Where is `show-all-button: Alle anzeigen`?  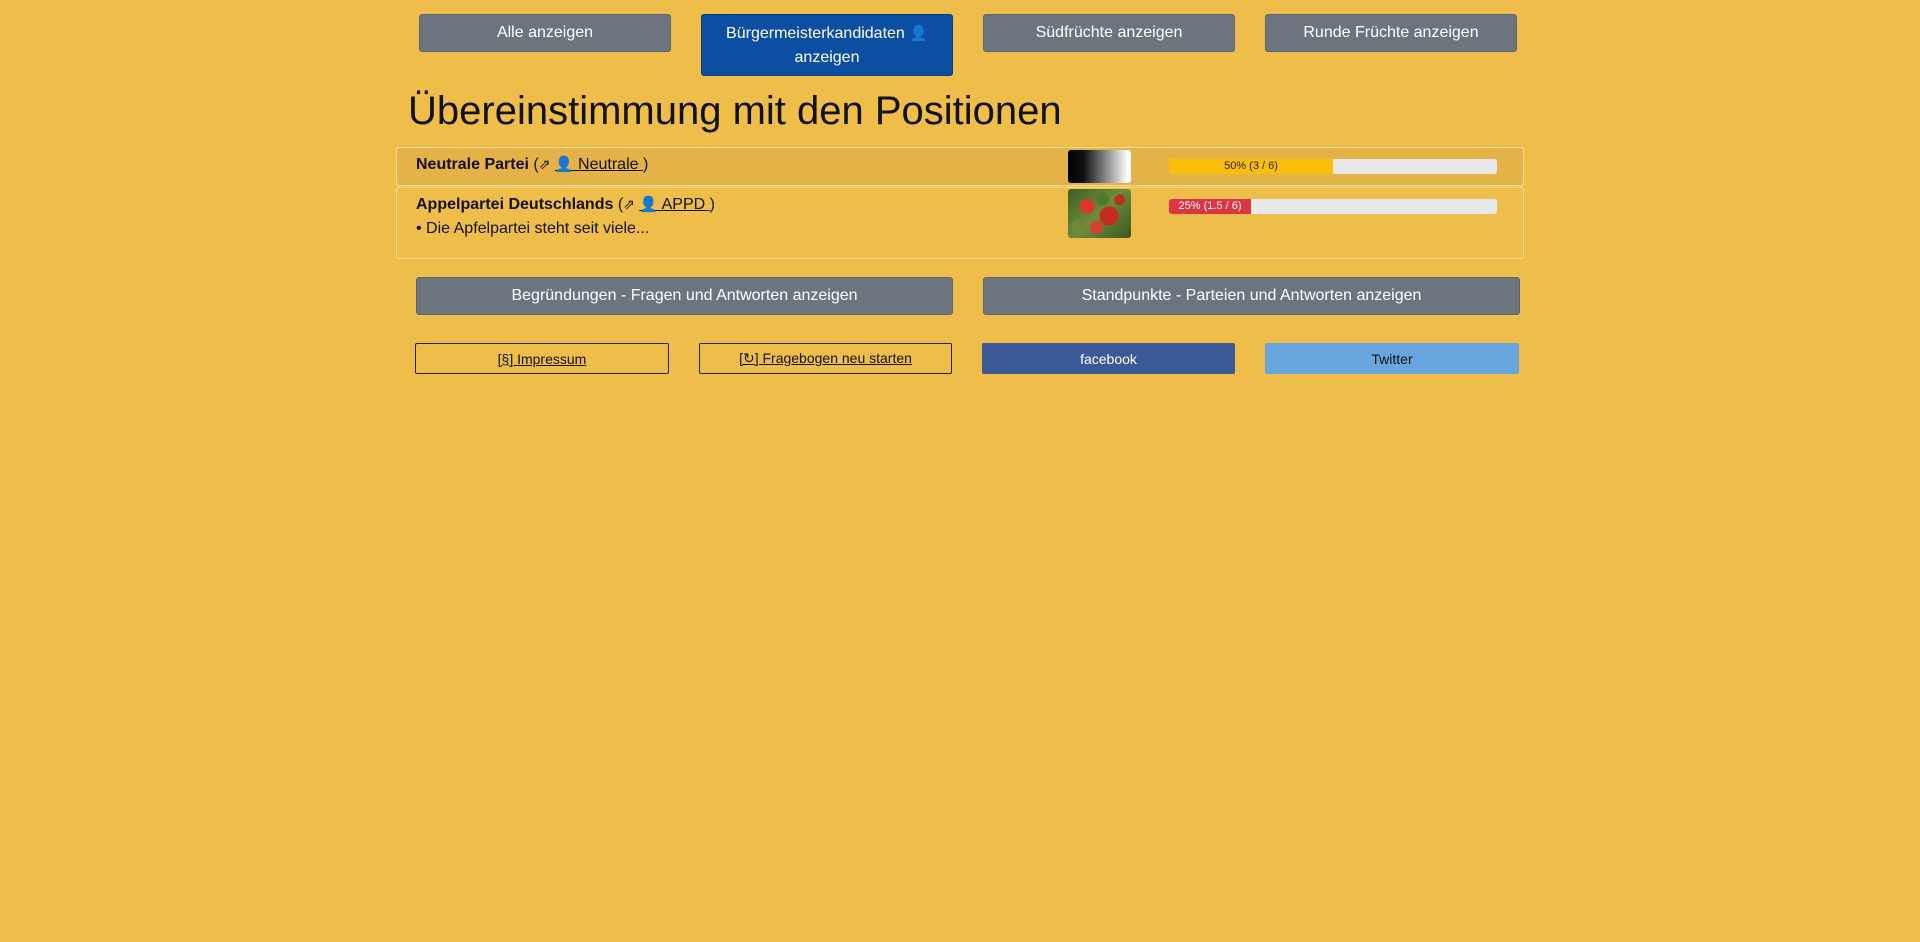 show-all-button: Alle anzeigen is located at coordinates (545, 33).